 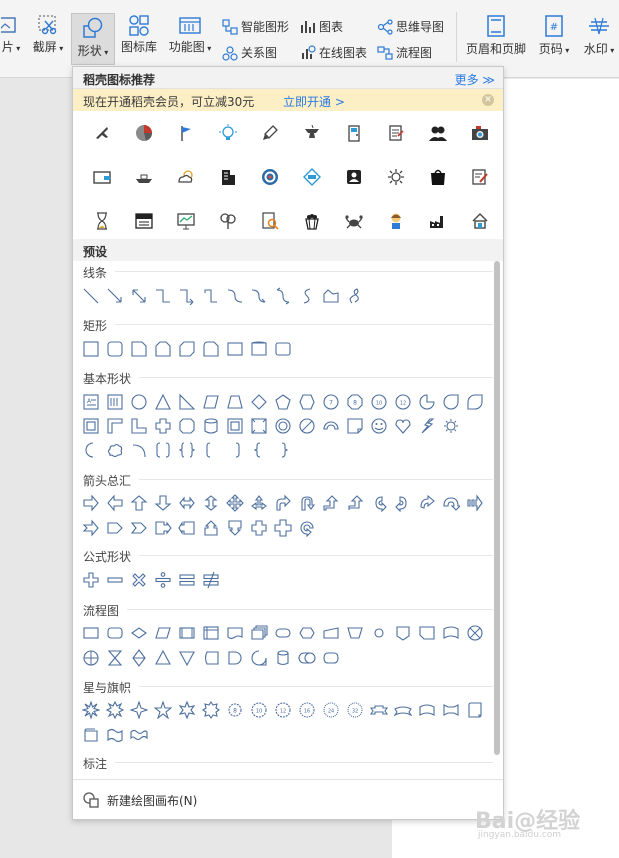 I want to click on new-canvas-button: 新建绘图画布(N), so click(x=288, y=799).